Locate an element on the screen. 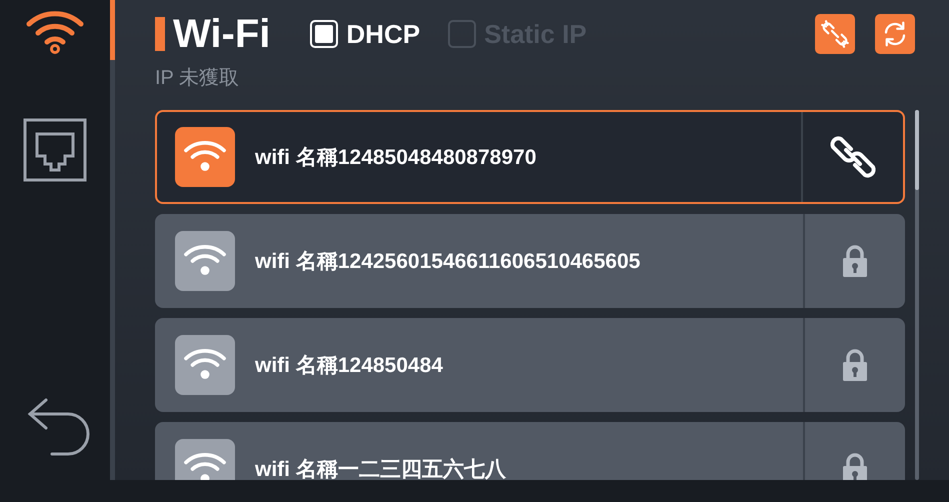  scrollbar is located at coordinates (917, 295).